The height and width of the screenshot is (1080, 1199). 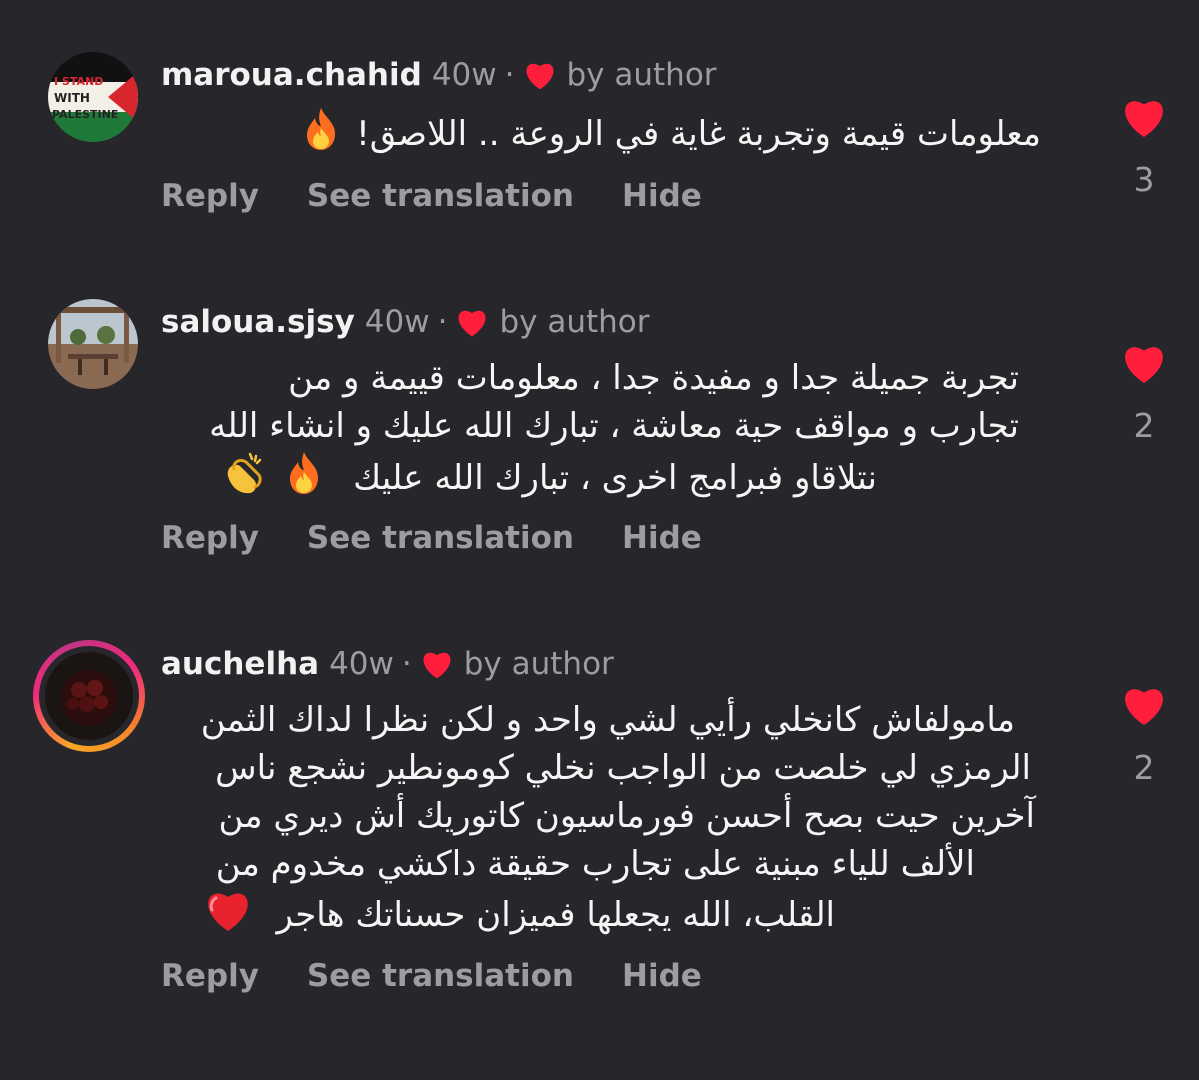 I want to click on username: saloua.sjsy, so click(x=258, y=322).